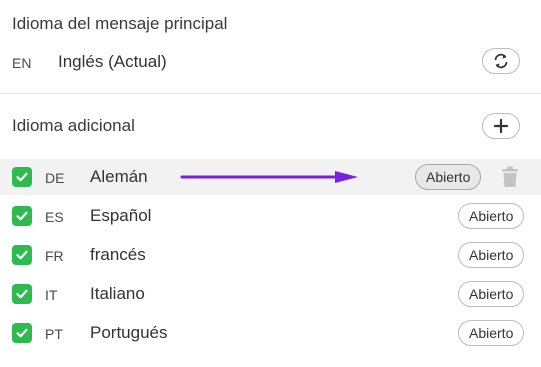 This screenshot has height=367, width=541. I want to click on arrow-annotation-icon, so click(269, 177).